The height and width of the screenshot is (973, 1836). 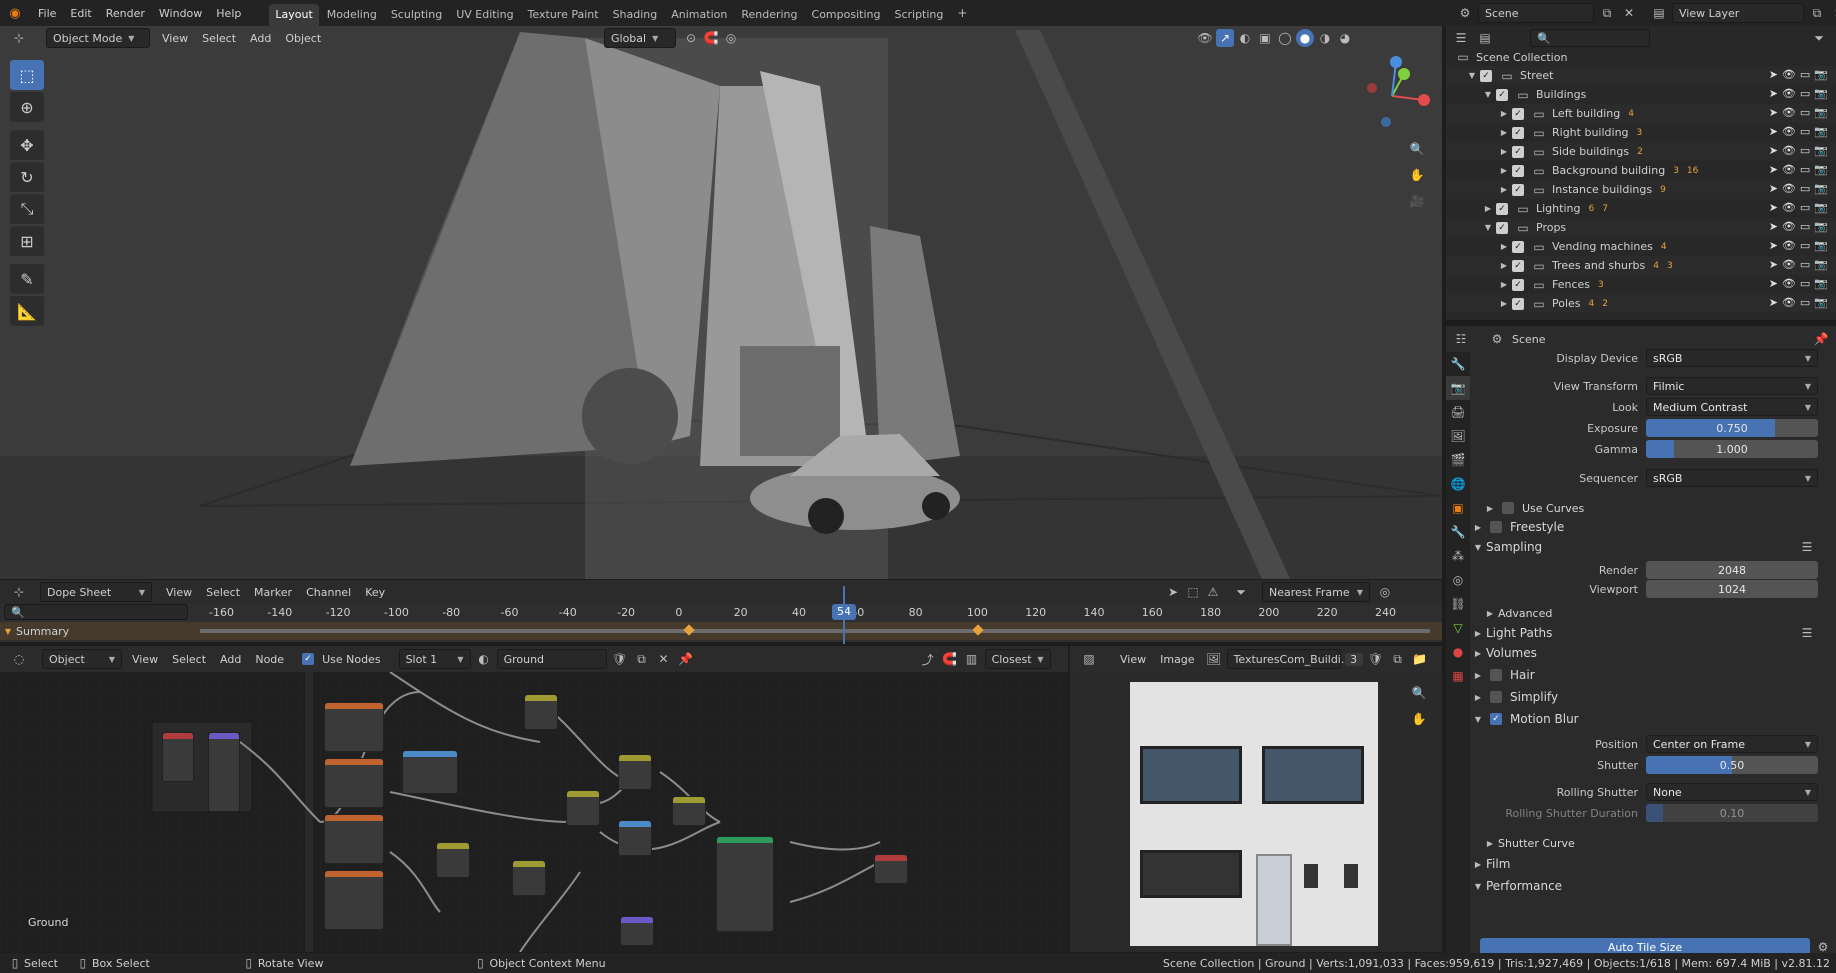 What do you see at coordinates (1821, 339) in the screenshot?
I see `pin-icon: 📌` at bounding box center [1821, 339].